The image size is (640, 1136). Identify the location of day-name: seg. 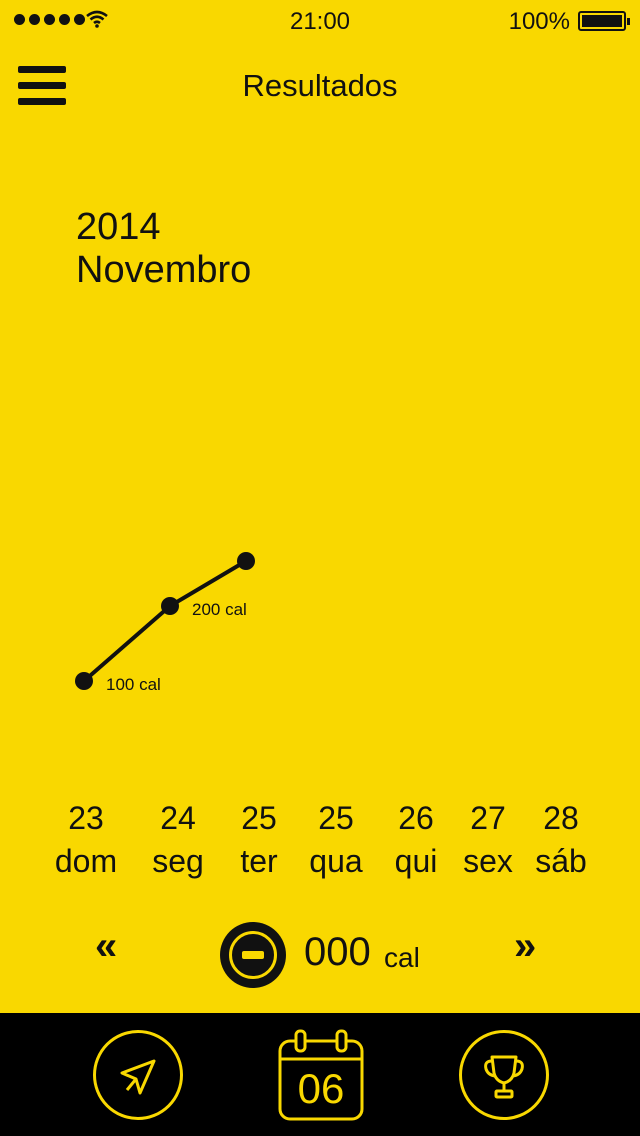
(178, 861).